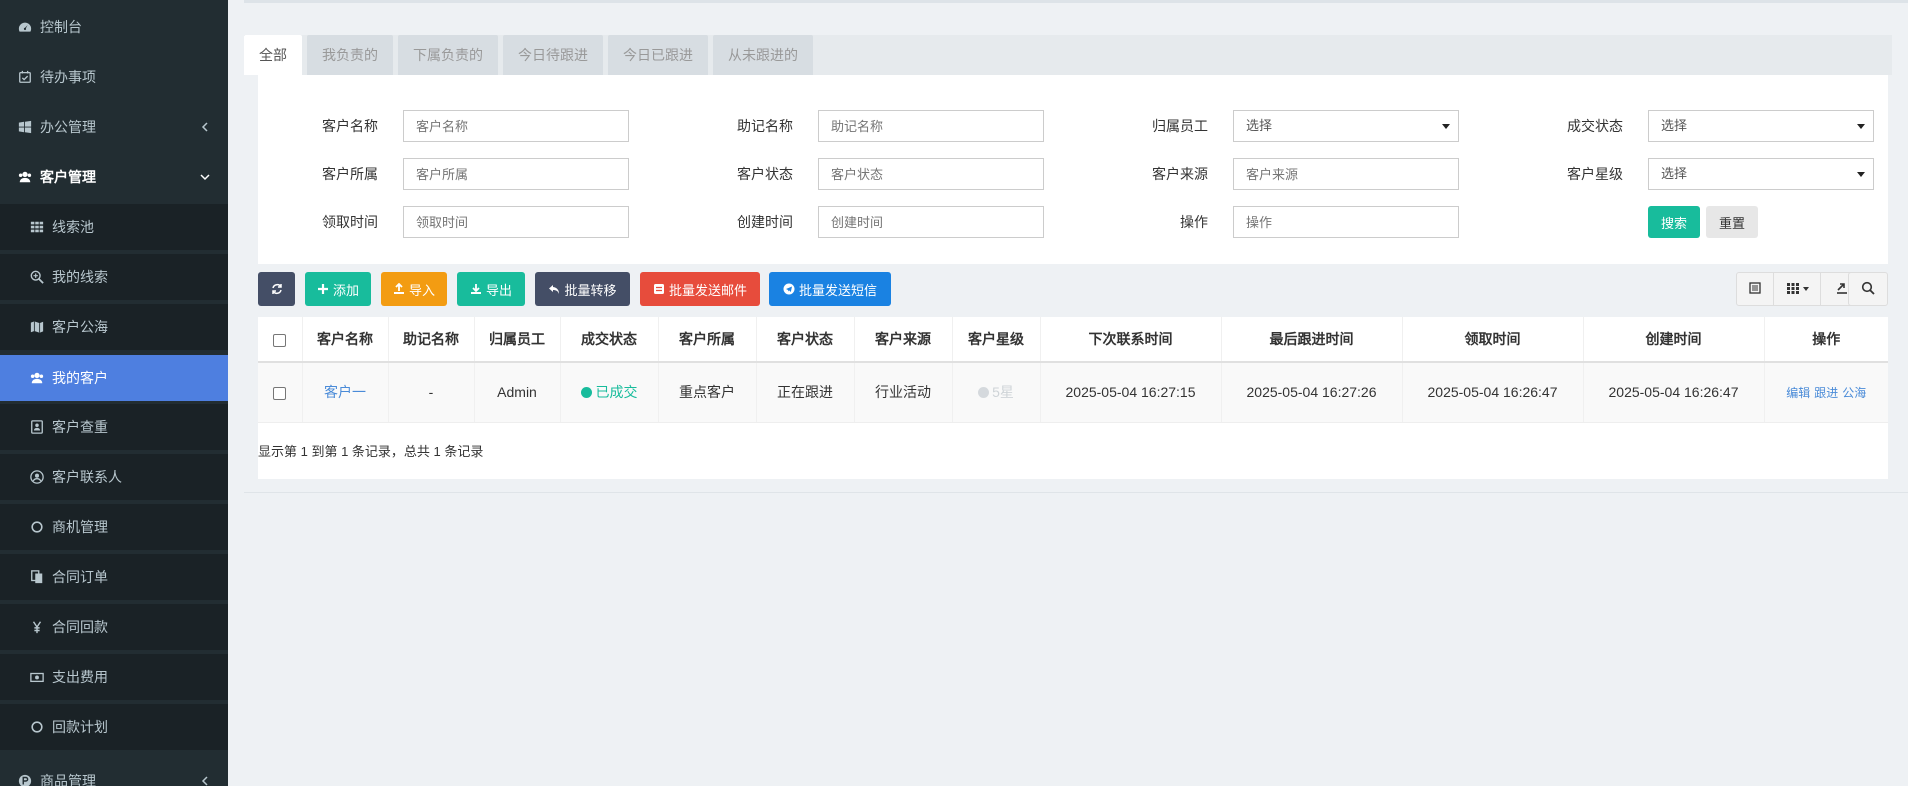 The image size is (1908, 786). What do you see at coordinates (1798, 393) in the screenshot?
I see `edit-link: 编辑` at bounding box center [1798, 393].